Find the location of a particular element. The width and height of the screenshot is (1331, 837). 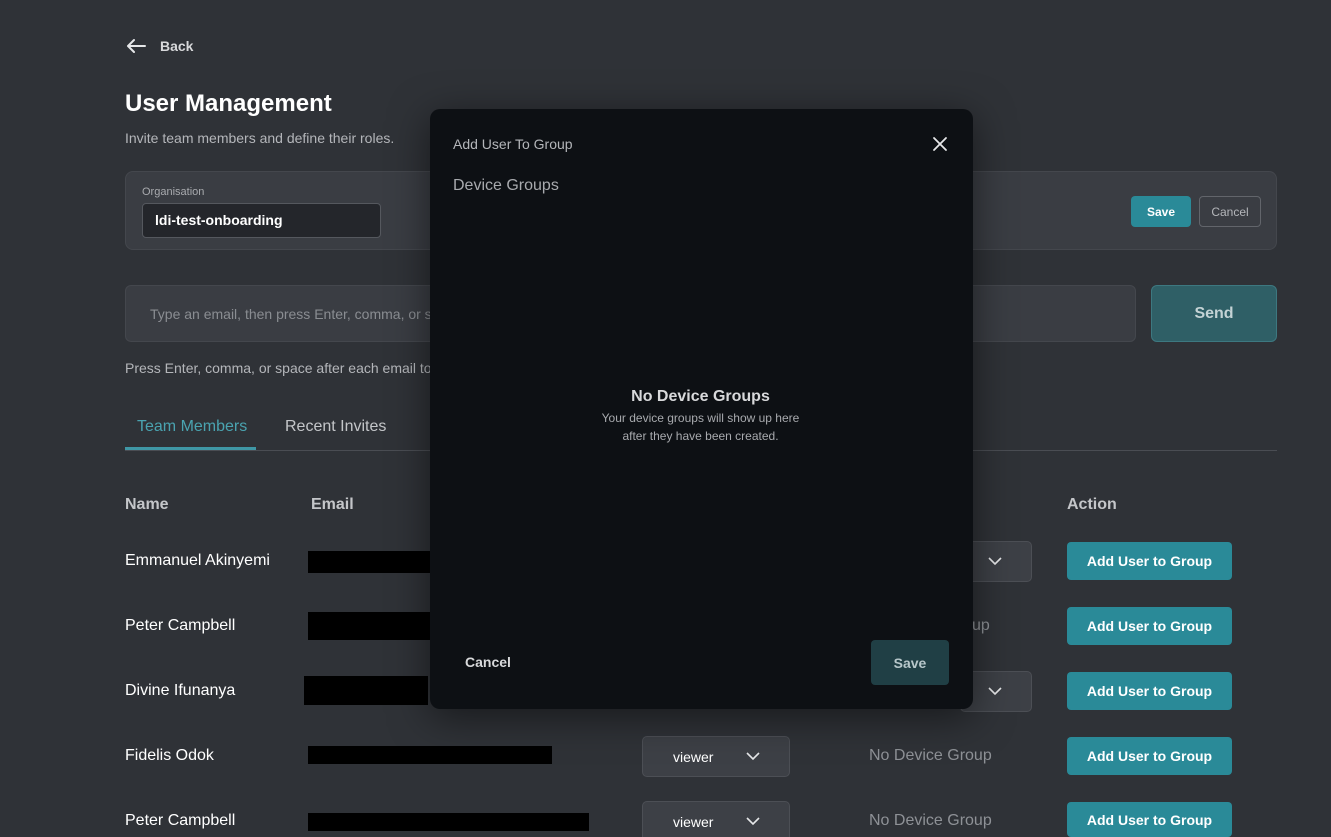

modal-save-button: Save is located at coordinates (910, 662).